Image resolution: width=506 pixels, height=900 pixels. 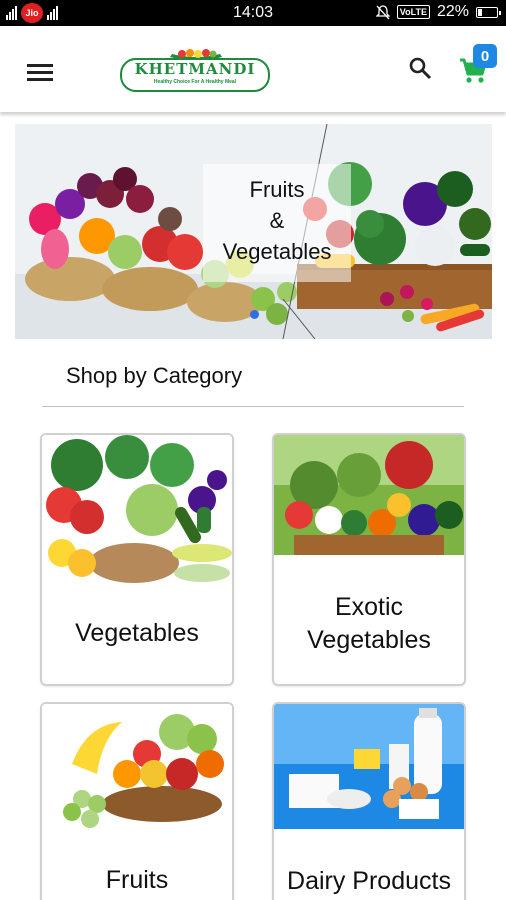 What do you see at coordinates (413, 12) in the screenshot?
I see `volte-badge: VoLTE` at bounding box center [413, 12].